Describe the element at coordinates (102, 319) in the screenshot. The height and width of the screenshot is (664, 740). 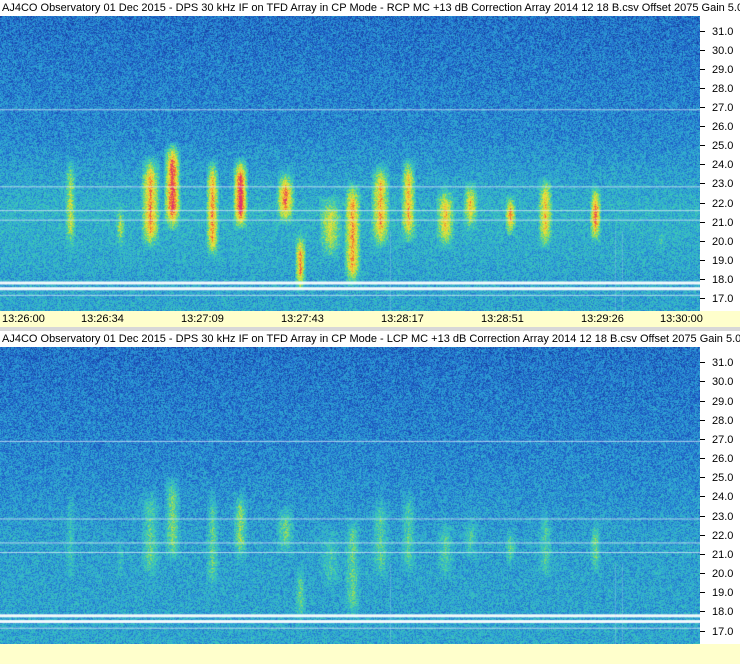
I see `x-tick-label: 13:26:34` at that location.